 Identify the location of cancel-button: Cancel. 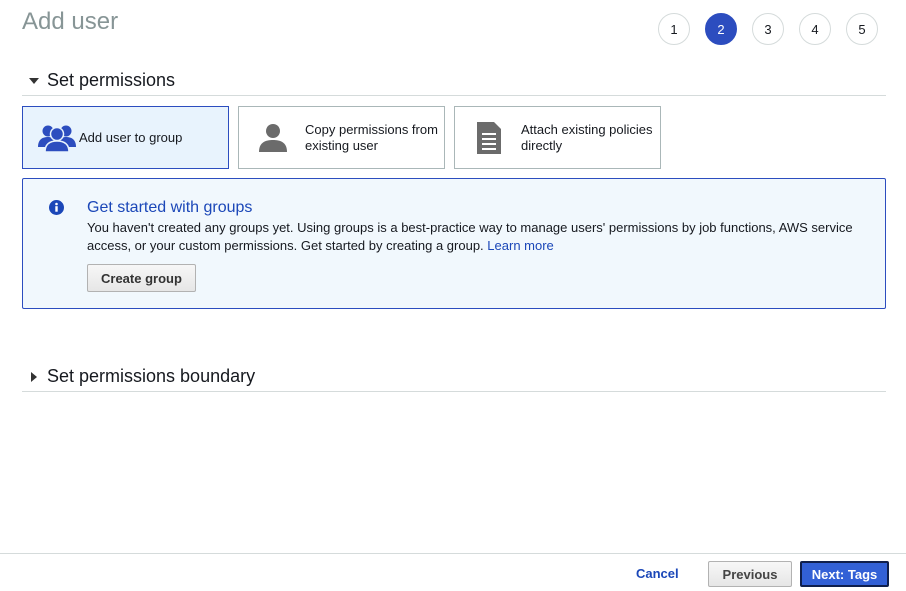
(657, 573).